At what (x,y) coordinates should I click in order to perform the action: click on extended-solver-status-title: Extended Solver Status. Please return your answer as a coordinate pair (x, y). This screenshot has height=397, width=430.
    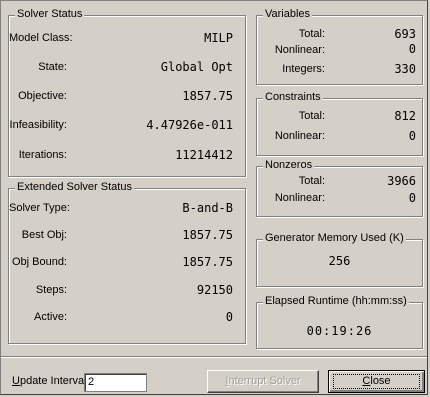
    Looking at the image, I should click on (74, 187).